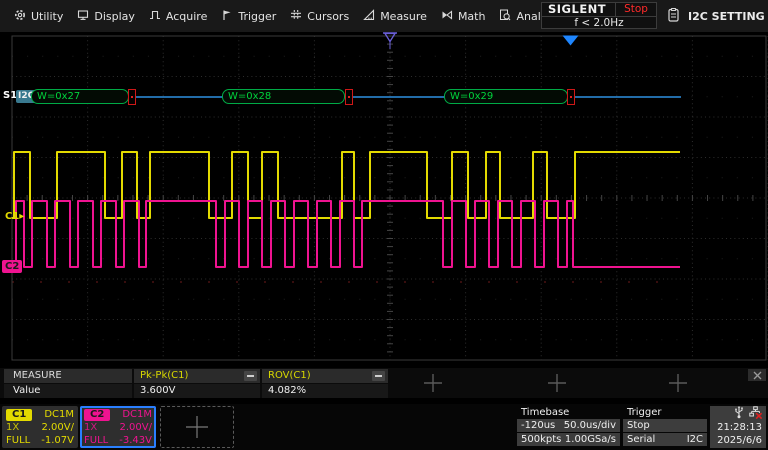  I want to click on trigger-type: I2C, so click(694, 439).